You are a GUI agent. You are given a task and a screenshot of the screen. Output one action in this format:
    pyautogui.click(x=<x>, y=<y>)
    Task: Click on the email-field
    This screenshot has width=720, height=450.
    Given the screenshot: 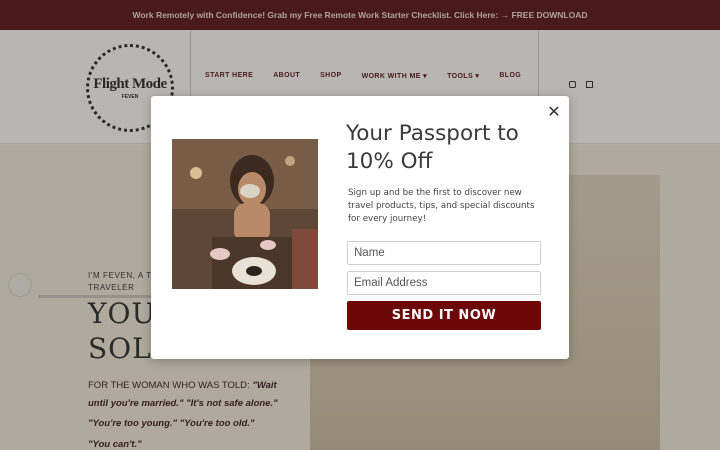 What is the action you would take?
    pyautogui.click(x=444, y=283)
    